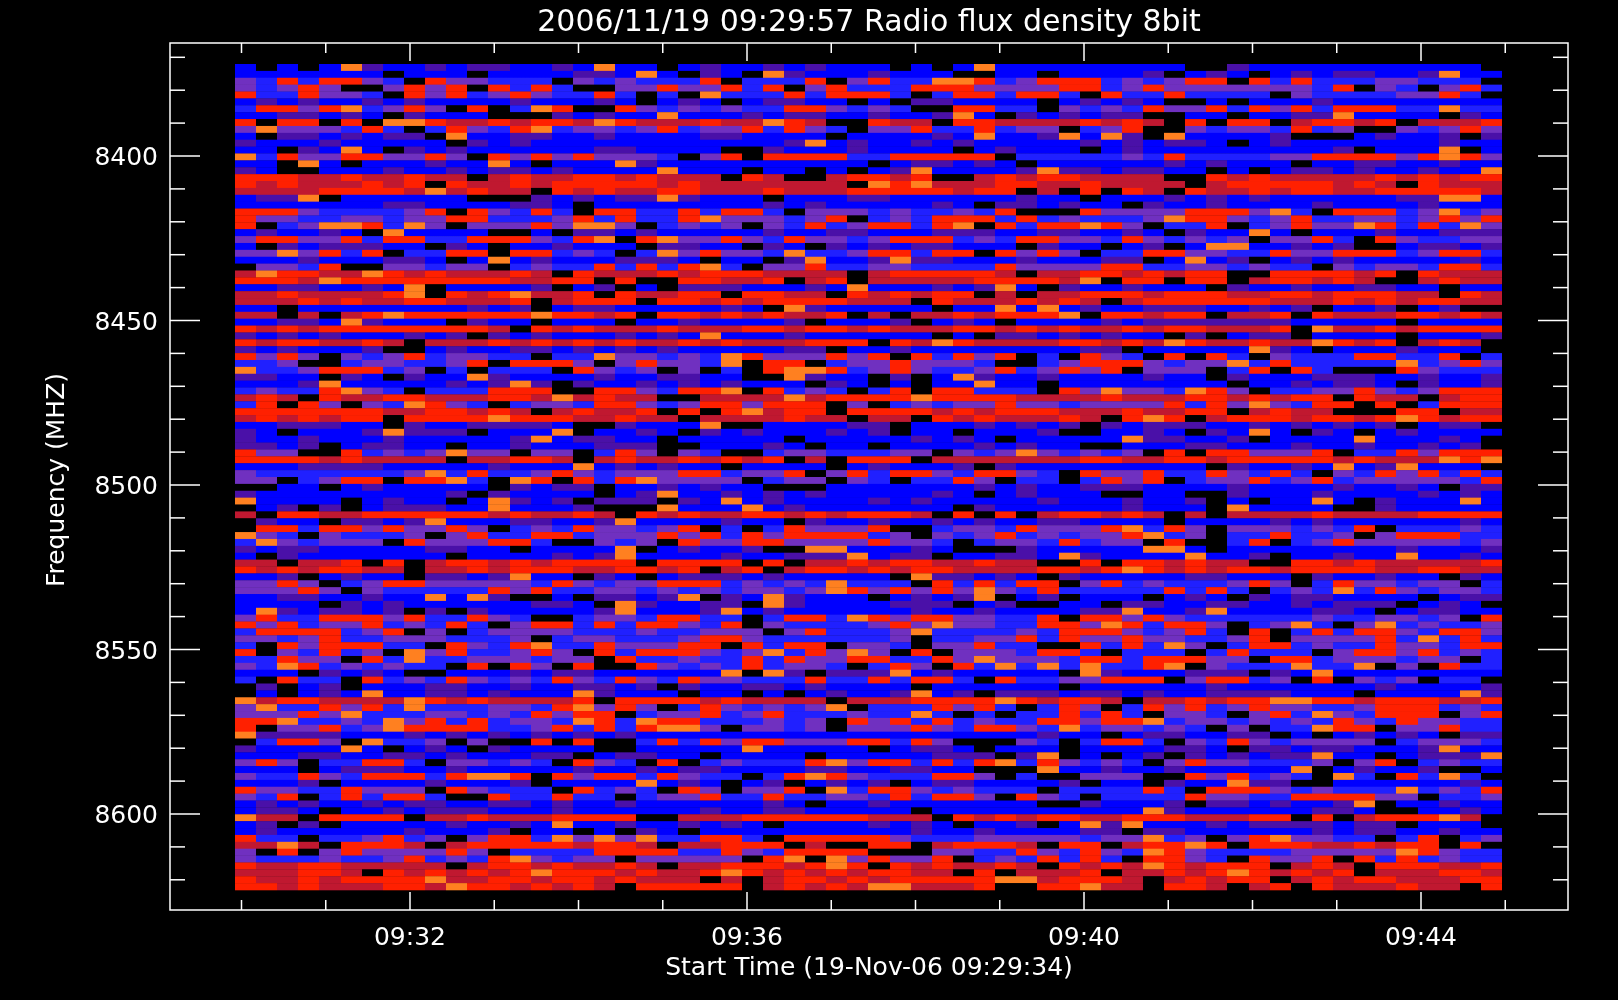 The height and width of the screenshot is (1000, 1618). What do you see at coordinates (126, 485) in the screenshot?
I see `y-tick-label: 8500` at bounding box center [126, 485].